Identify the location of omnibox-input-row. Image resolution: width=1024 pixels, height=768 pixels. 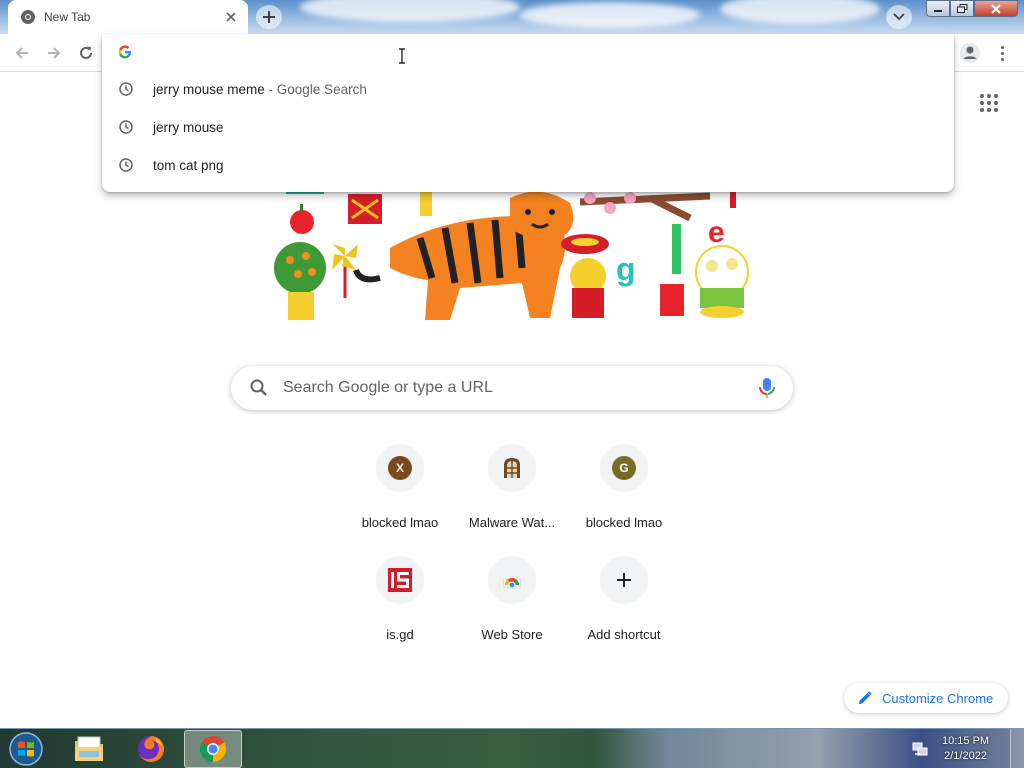
(528, 52).